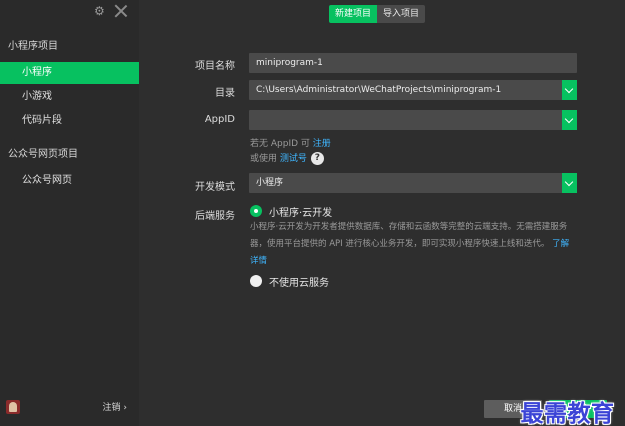  What do you see at coordinates (281, 144) in the screenshot?
I see `hint-text: 若无 AppID 可` at bounding box center [281, 144].